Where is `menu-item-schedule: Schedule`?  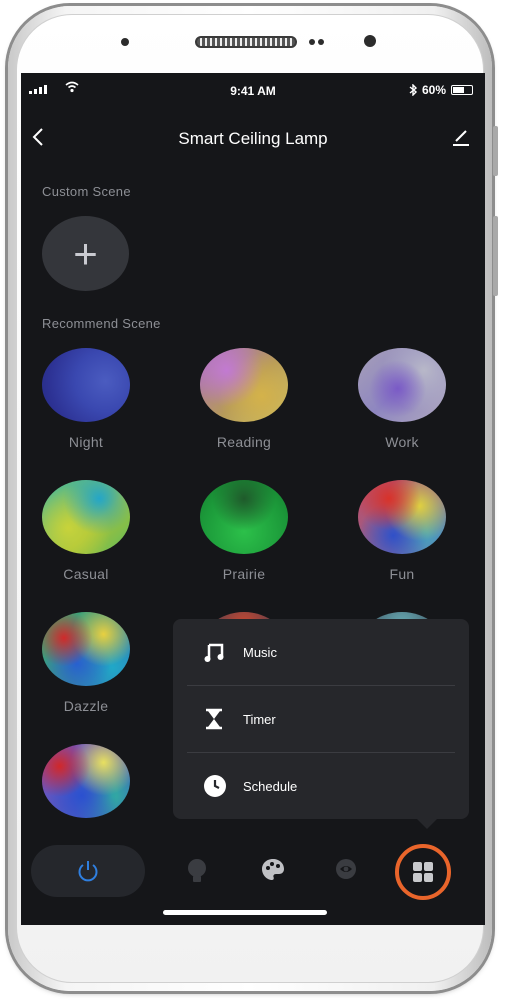 menu-item-schedule: Schedule is located at coordinates (321, 786).